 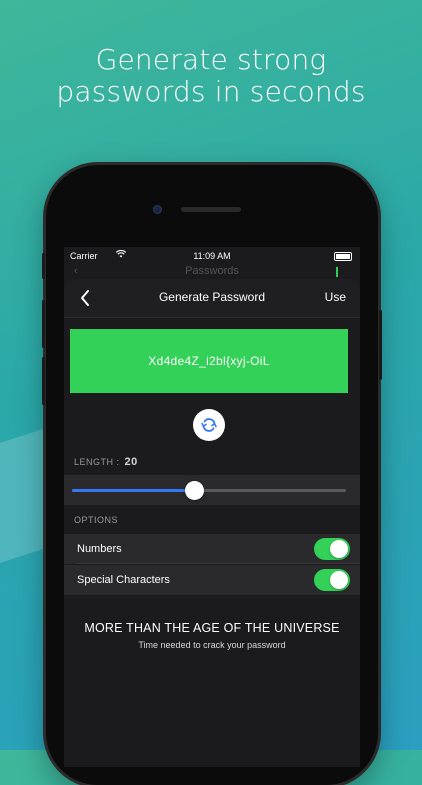 What do you see at coordinates (131, 462) in the screenshot?
I see `length-value: 20` at bounding box center [131, 462].